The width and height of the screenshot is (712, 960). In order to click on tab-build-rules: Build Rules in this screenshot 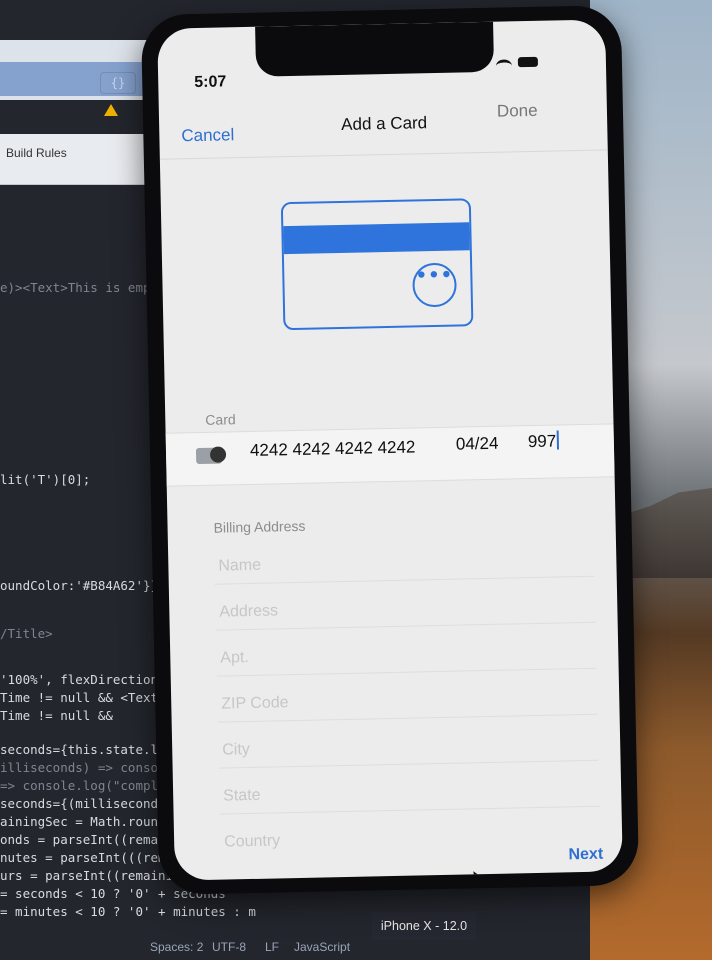, I will do `click(36, 153)`.